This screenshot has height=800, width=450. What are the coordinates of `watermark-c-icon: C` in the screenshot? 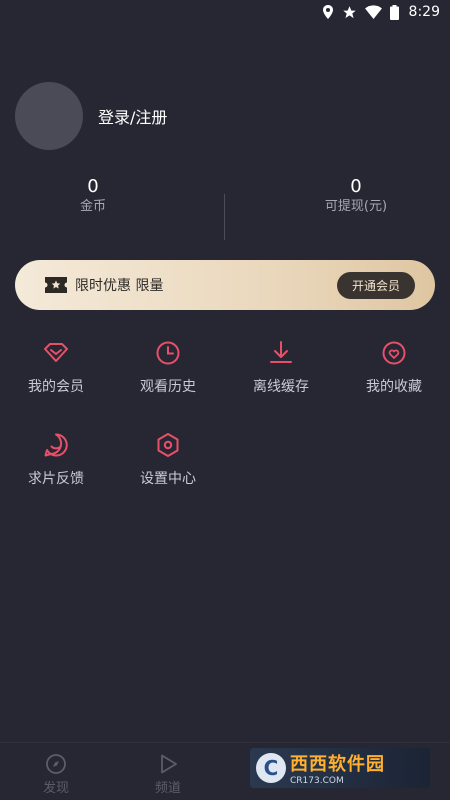 It's located at (271, 768).